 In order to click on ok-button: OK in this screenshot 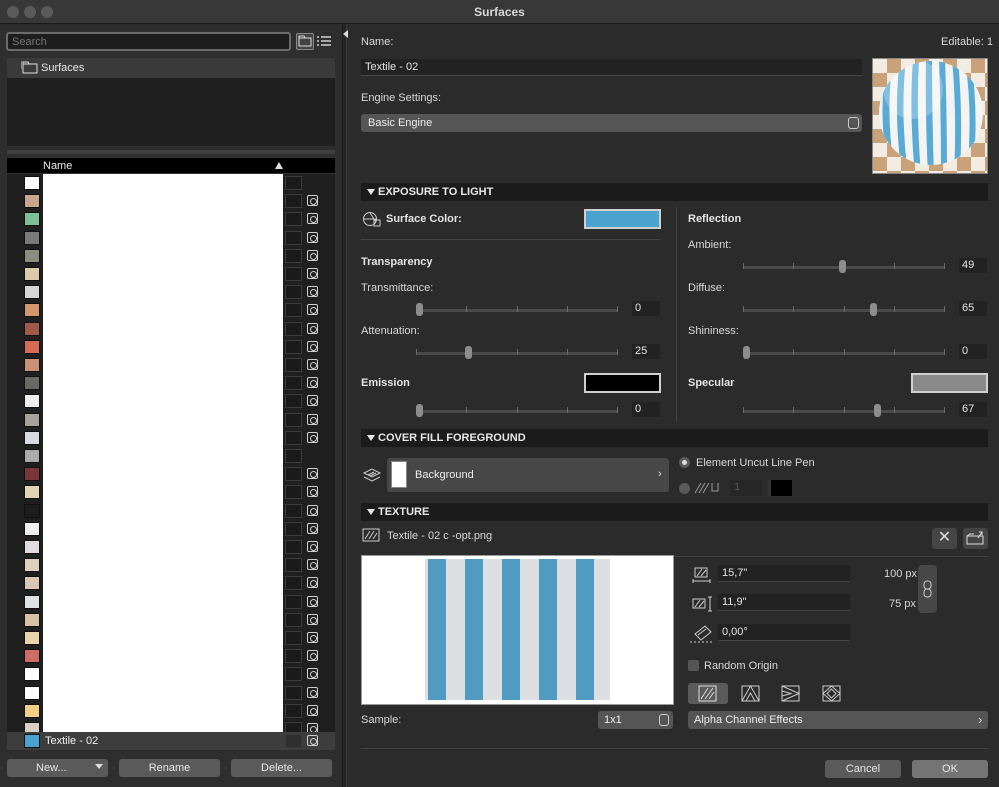, I will do `click(950, 769)`.